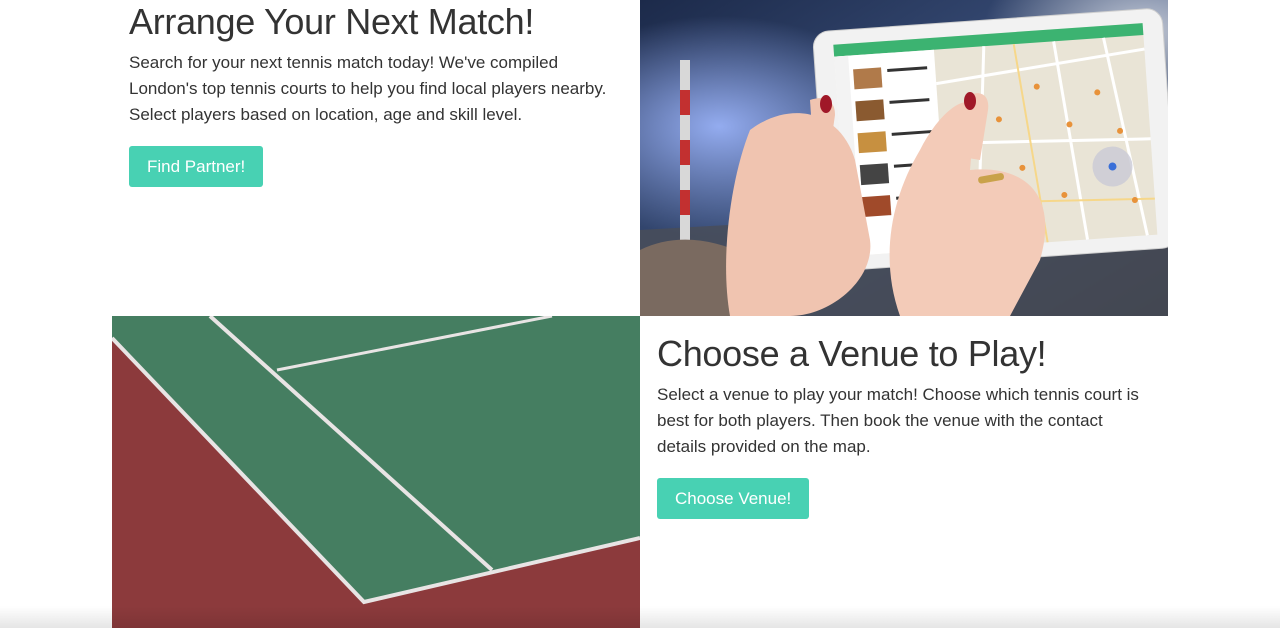  What do you see at coordinates (852, 353) in the screenshot?
I see `choose-venue-title: Choose a Venue to Play!` at bounding box center [852, 353].